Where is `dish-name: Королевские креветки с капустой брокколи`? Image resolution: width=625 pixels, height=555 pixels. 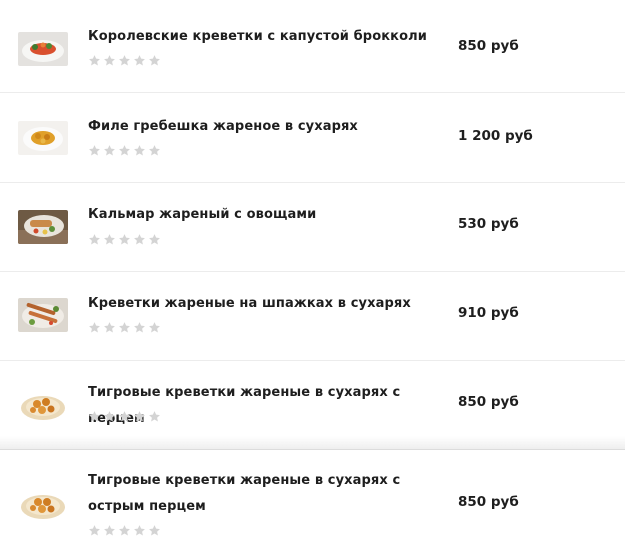 dish-name: Королевские креветки с капустой брокколи is located at coordinates (265, 37).